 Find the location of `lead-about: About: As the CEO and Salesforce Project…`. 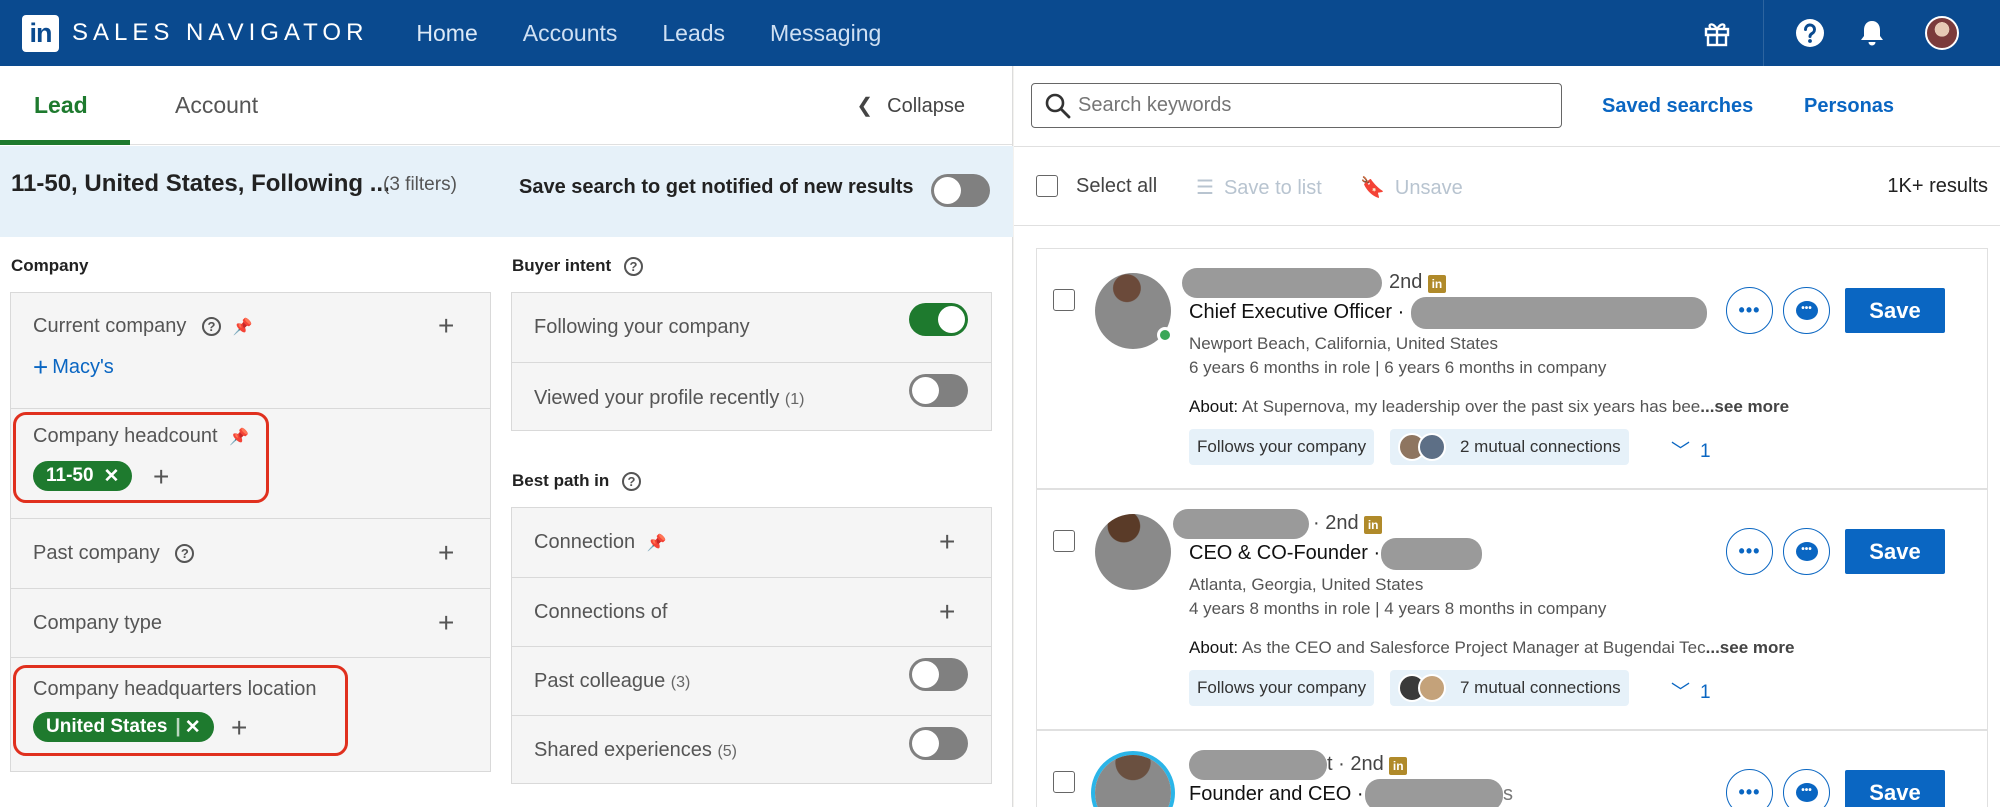

lead-about: About: As the CEO and Salesforce Project… is located at coordinates (1491, 648).